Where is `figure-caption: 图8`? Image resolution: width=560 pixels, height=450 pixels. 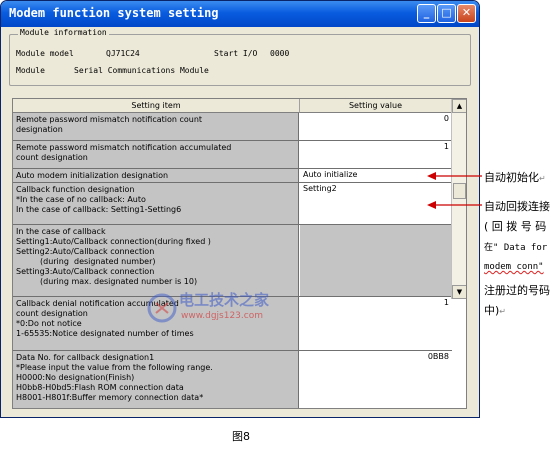
figure-caption: 图8 is located at coordinates (241, 436).